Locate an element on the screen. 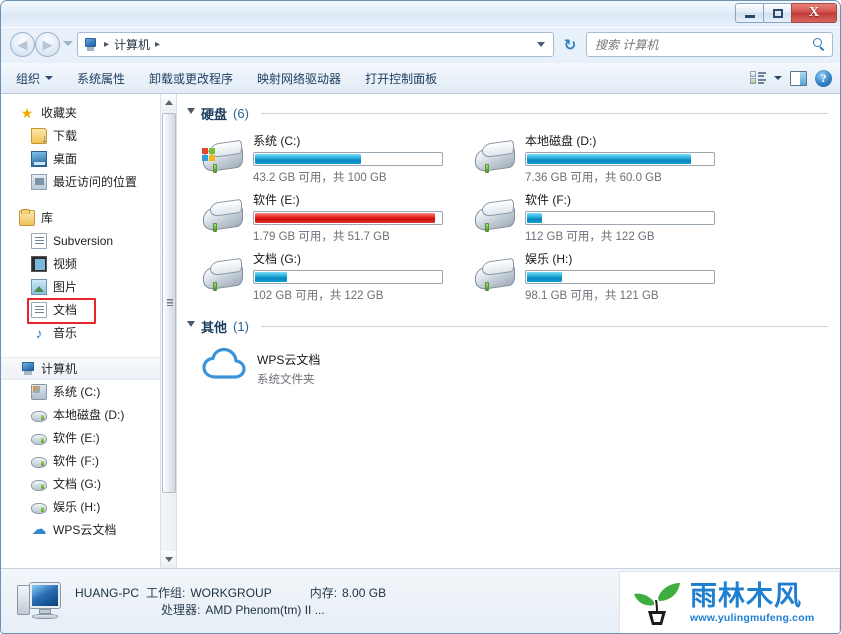  sidebar-item-subversion-label: Subversion is located at coordinates (83, 240).